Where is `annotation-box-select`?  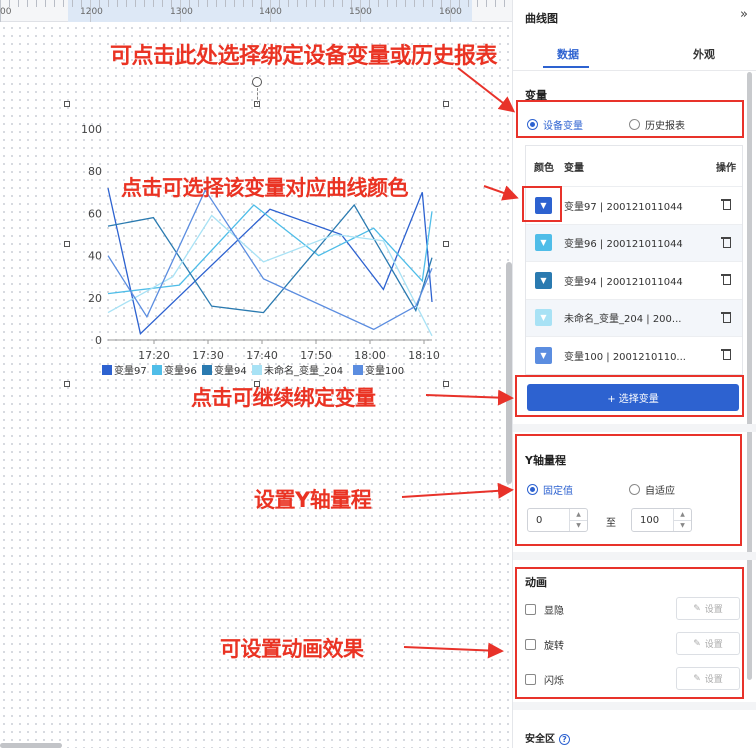
annotation-box-select is located at coordinates (629, 396).